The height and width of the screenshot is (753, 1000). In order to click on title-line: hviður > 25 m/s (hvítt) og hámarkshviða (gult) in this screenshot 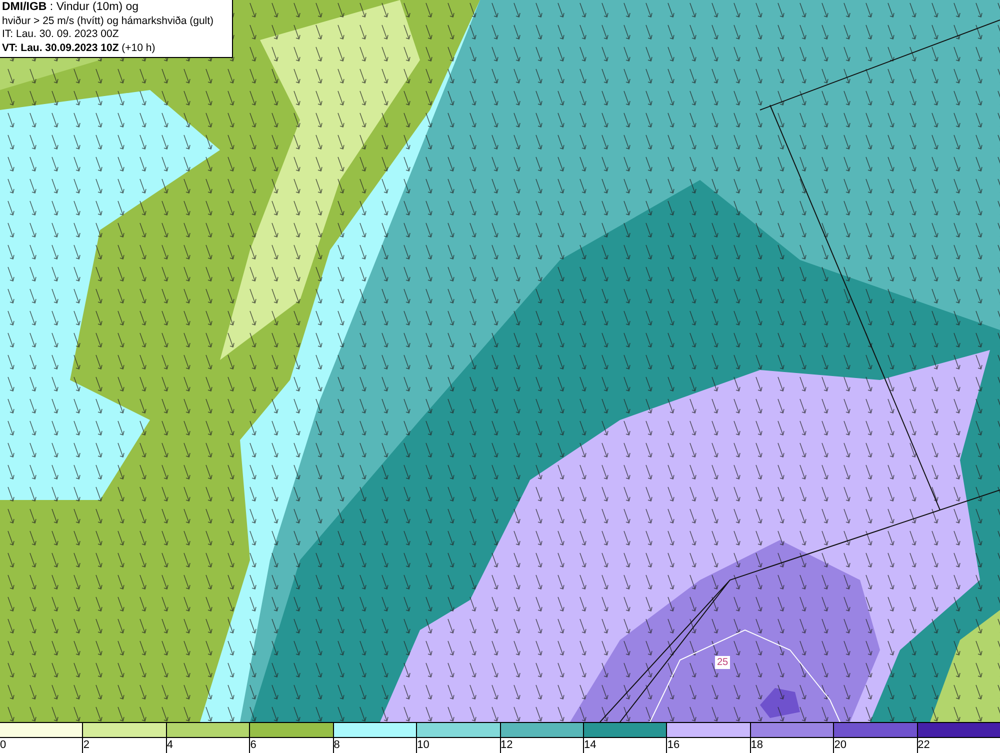, I will do `click(108, 21)`.